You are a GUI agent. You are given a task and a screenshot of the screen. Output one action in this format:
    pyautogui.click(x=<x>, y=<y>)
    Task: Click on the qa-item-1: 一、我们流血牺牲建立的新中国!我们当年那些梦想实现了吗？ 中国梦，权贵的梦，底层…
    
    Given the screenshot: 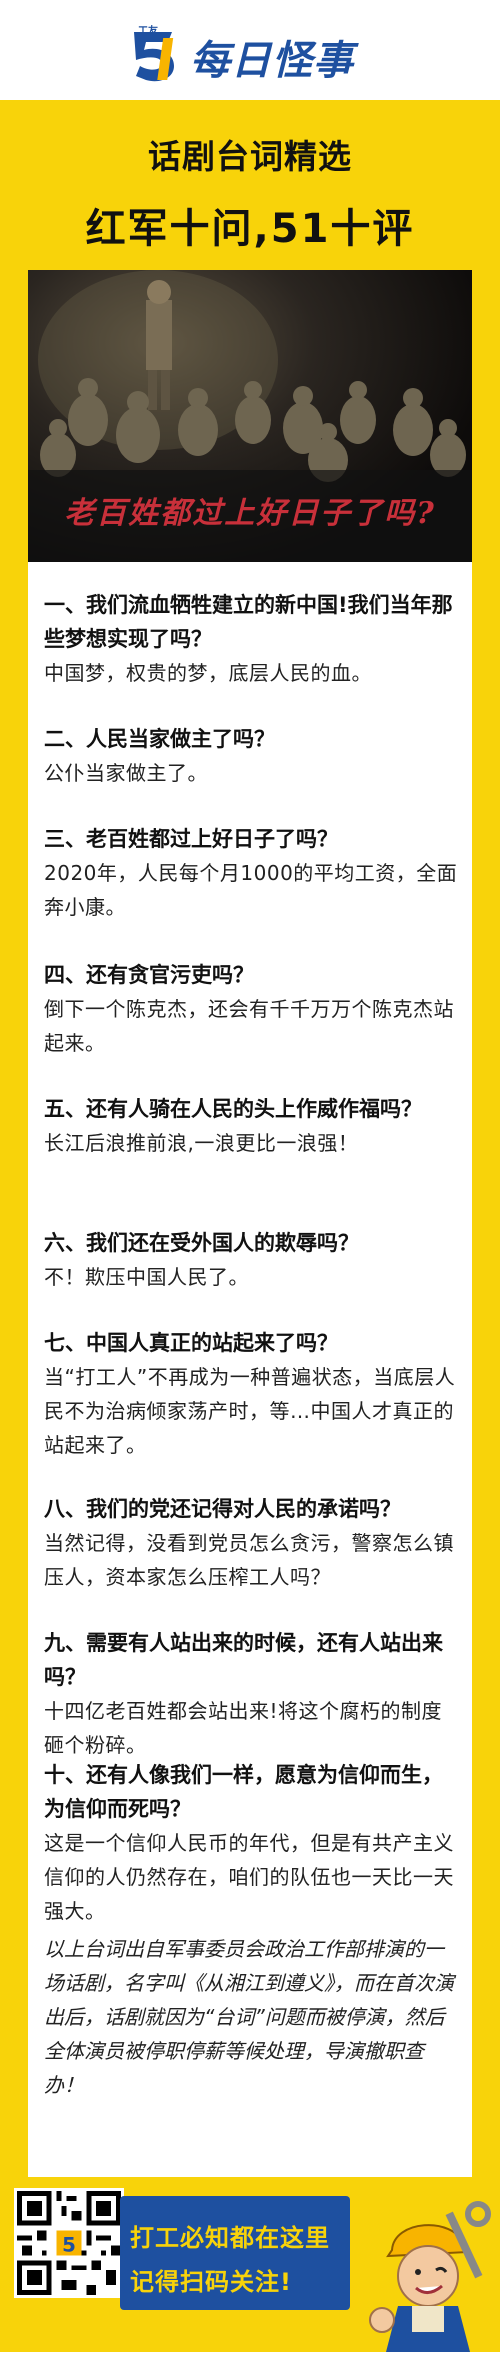 What is the action you would take?
    pyautogui.click(x=253, y=639)
    